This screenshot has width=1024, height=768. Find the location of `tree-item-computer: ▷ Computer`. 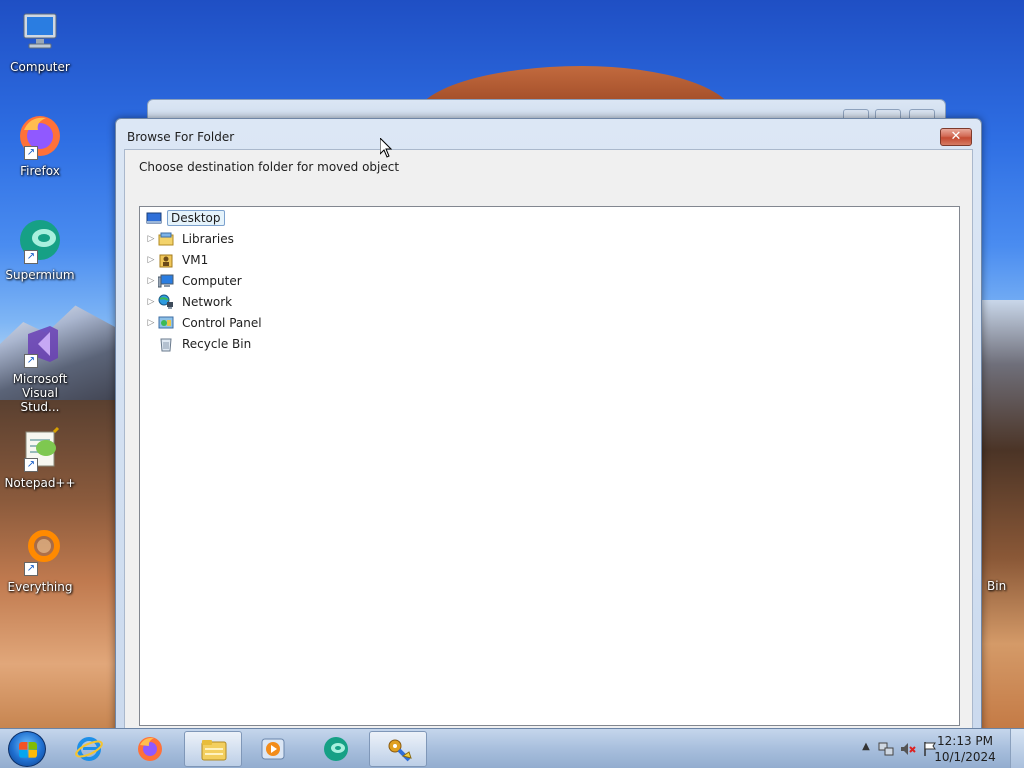

tree-item-computer: ▷ Computer is located at coordinates (195, 280).